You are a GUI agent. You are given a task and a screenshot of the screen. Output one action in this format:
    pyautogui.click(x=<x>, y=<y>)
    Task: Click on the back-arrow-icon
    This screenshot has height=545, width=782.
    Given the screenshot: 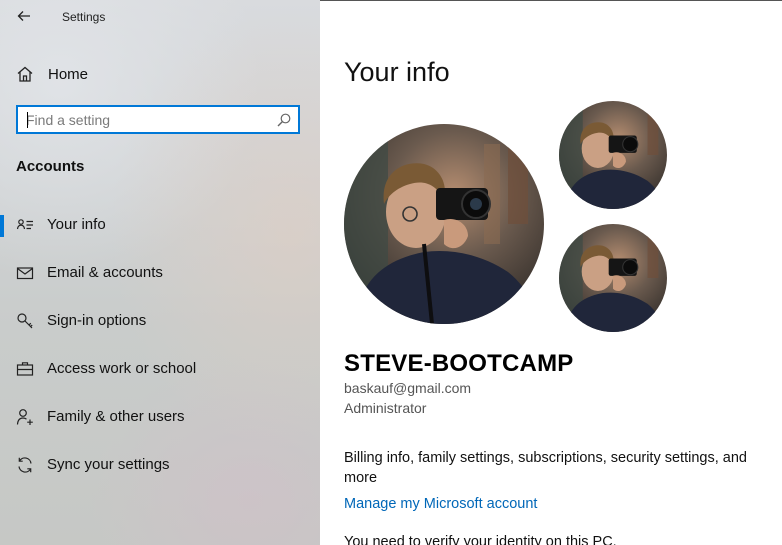 What is the action you would take?
    pyautogui.click(x=23, y=16)
    